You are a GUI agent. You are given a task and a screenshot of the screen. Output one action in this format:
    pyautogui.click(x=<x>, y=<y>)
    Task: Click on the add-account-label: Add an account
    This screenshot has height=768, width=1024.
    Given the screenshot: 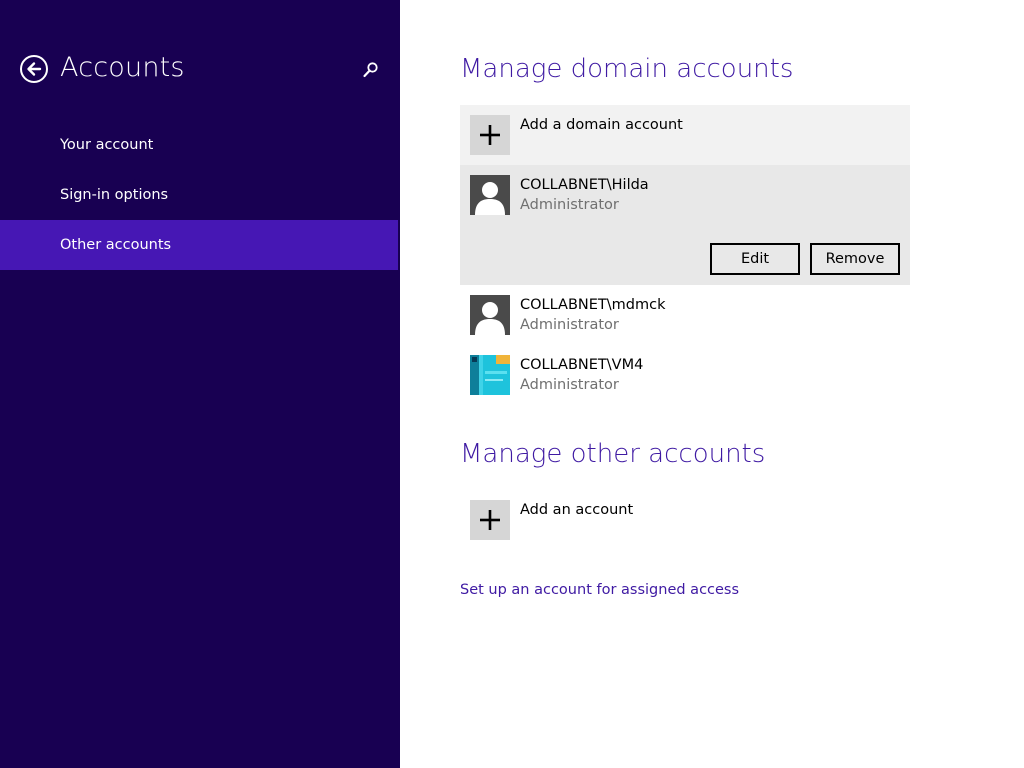 What is the action you would take?
    pyautogui.click(x=577, y=510)
    